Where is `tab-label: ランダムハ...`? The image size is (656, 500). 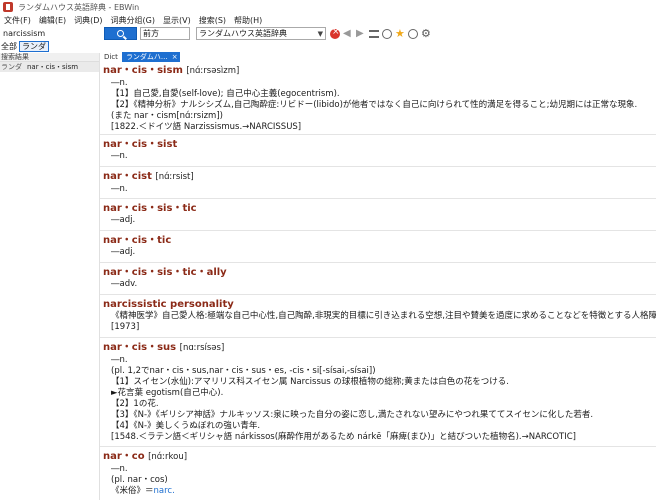
tab-label: ランダムハ... is located at coordinates (146, 57).